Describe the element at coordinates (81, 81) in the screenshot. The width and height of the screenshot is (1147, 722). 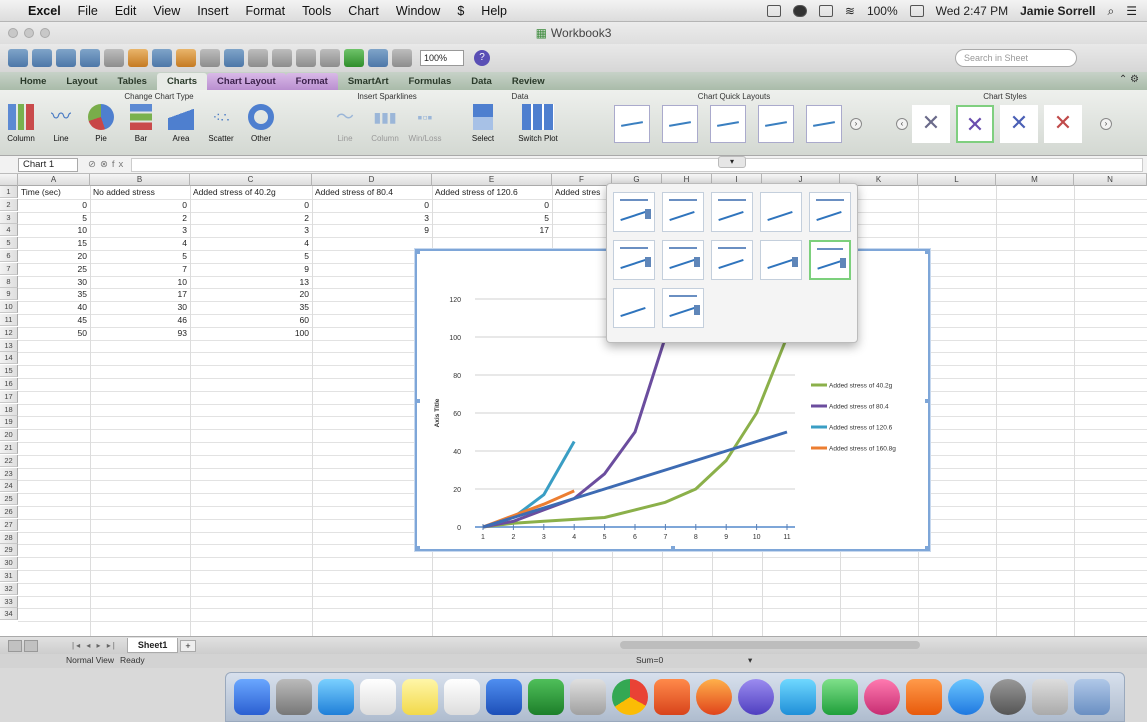
I see `tab-layout: Layout` at that location.